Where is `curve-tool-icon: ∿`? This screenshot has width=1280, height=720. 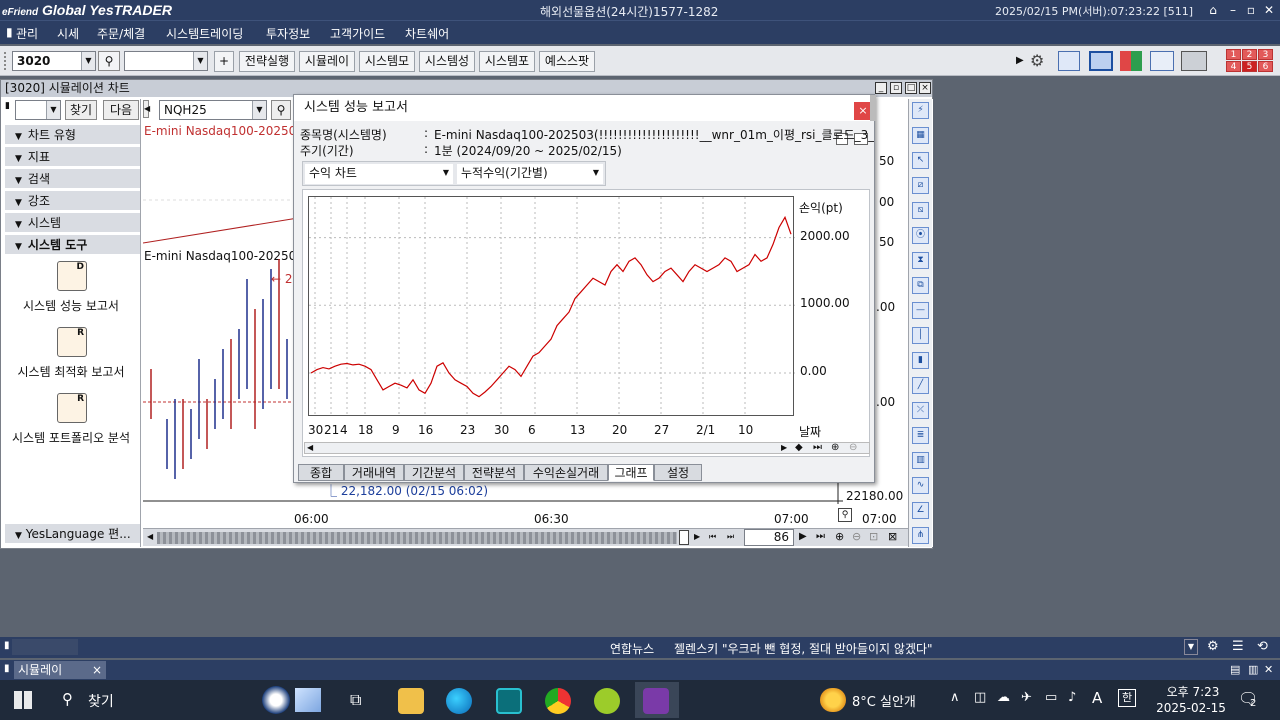
curve-tool-icon: ∿ is located at coordinates (920, 485).